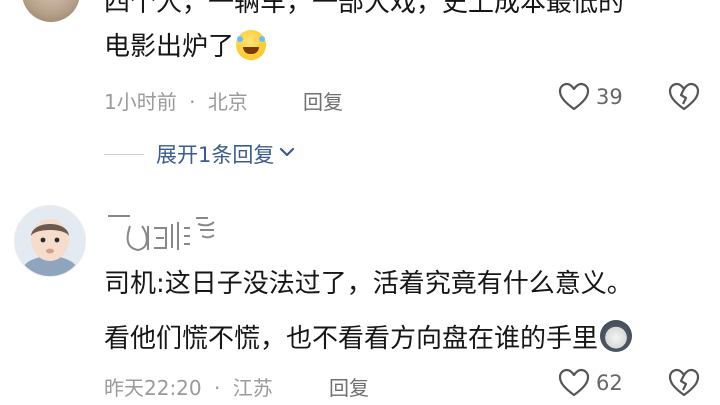 The image size is (720, 405). Describe the element at coordinates (609, 97) in the screenshot. I see `like-count: 39` at that location.